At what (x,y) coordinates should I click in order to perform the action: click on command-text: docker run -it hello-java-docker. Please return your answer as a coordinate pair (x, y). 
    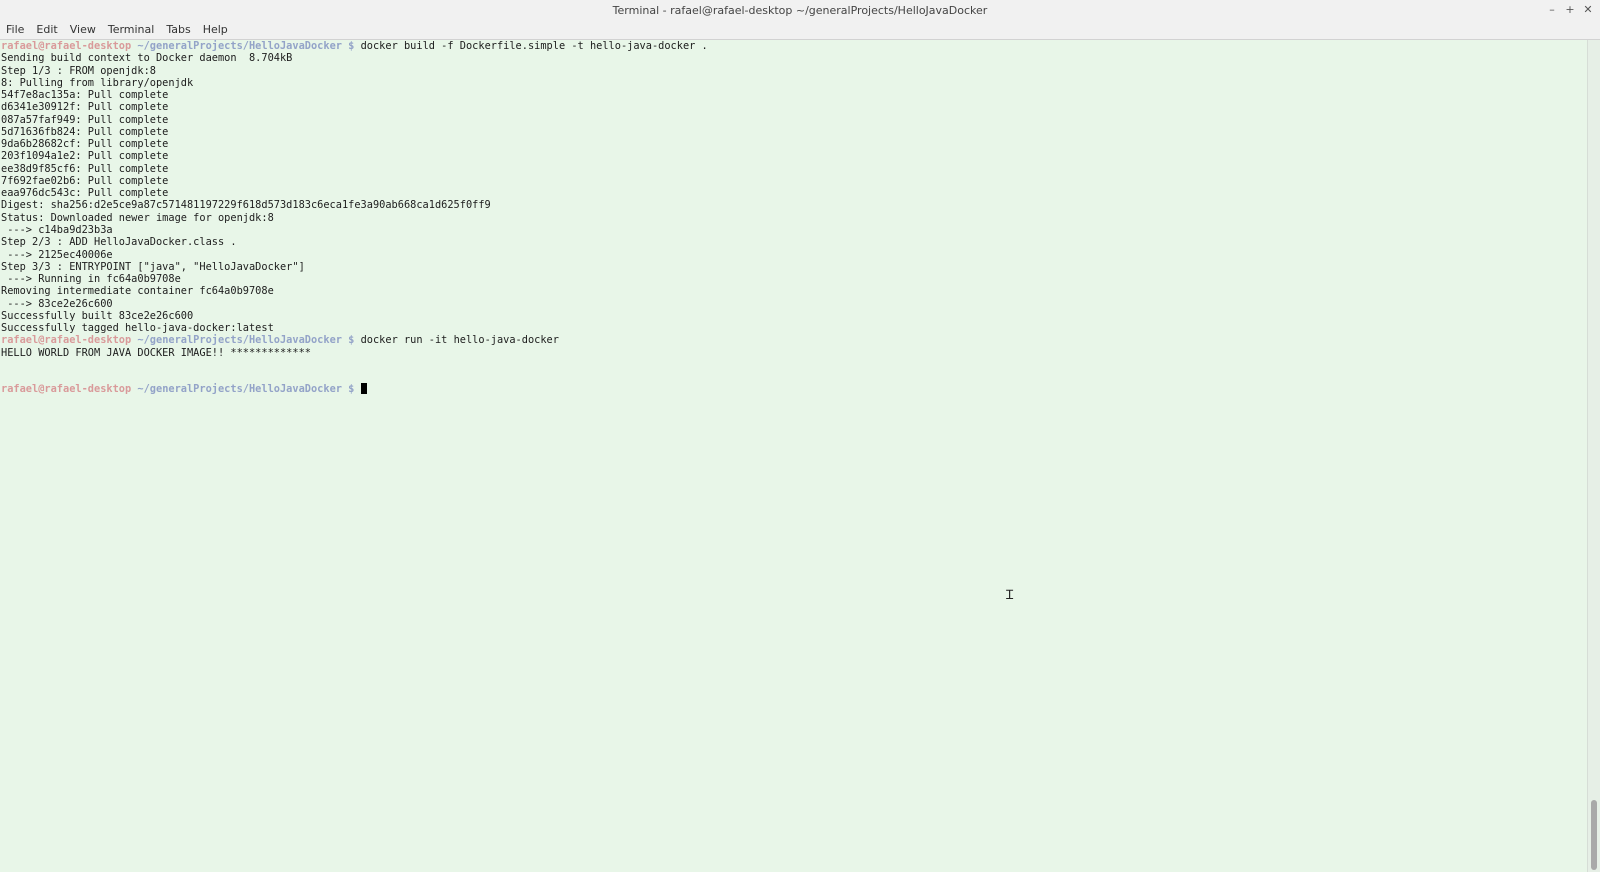
    Looking at the image, I should click on (459, 340).